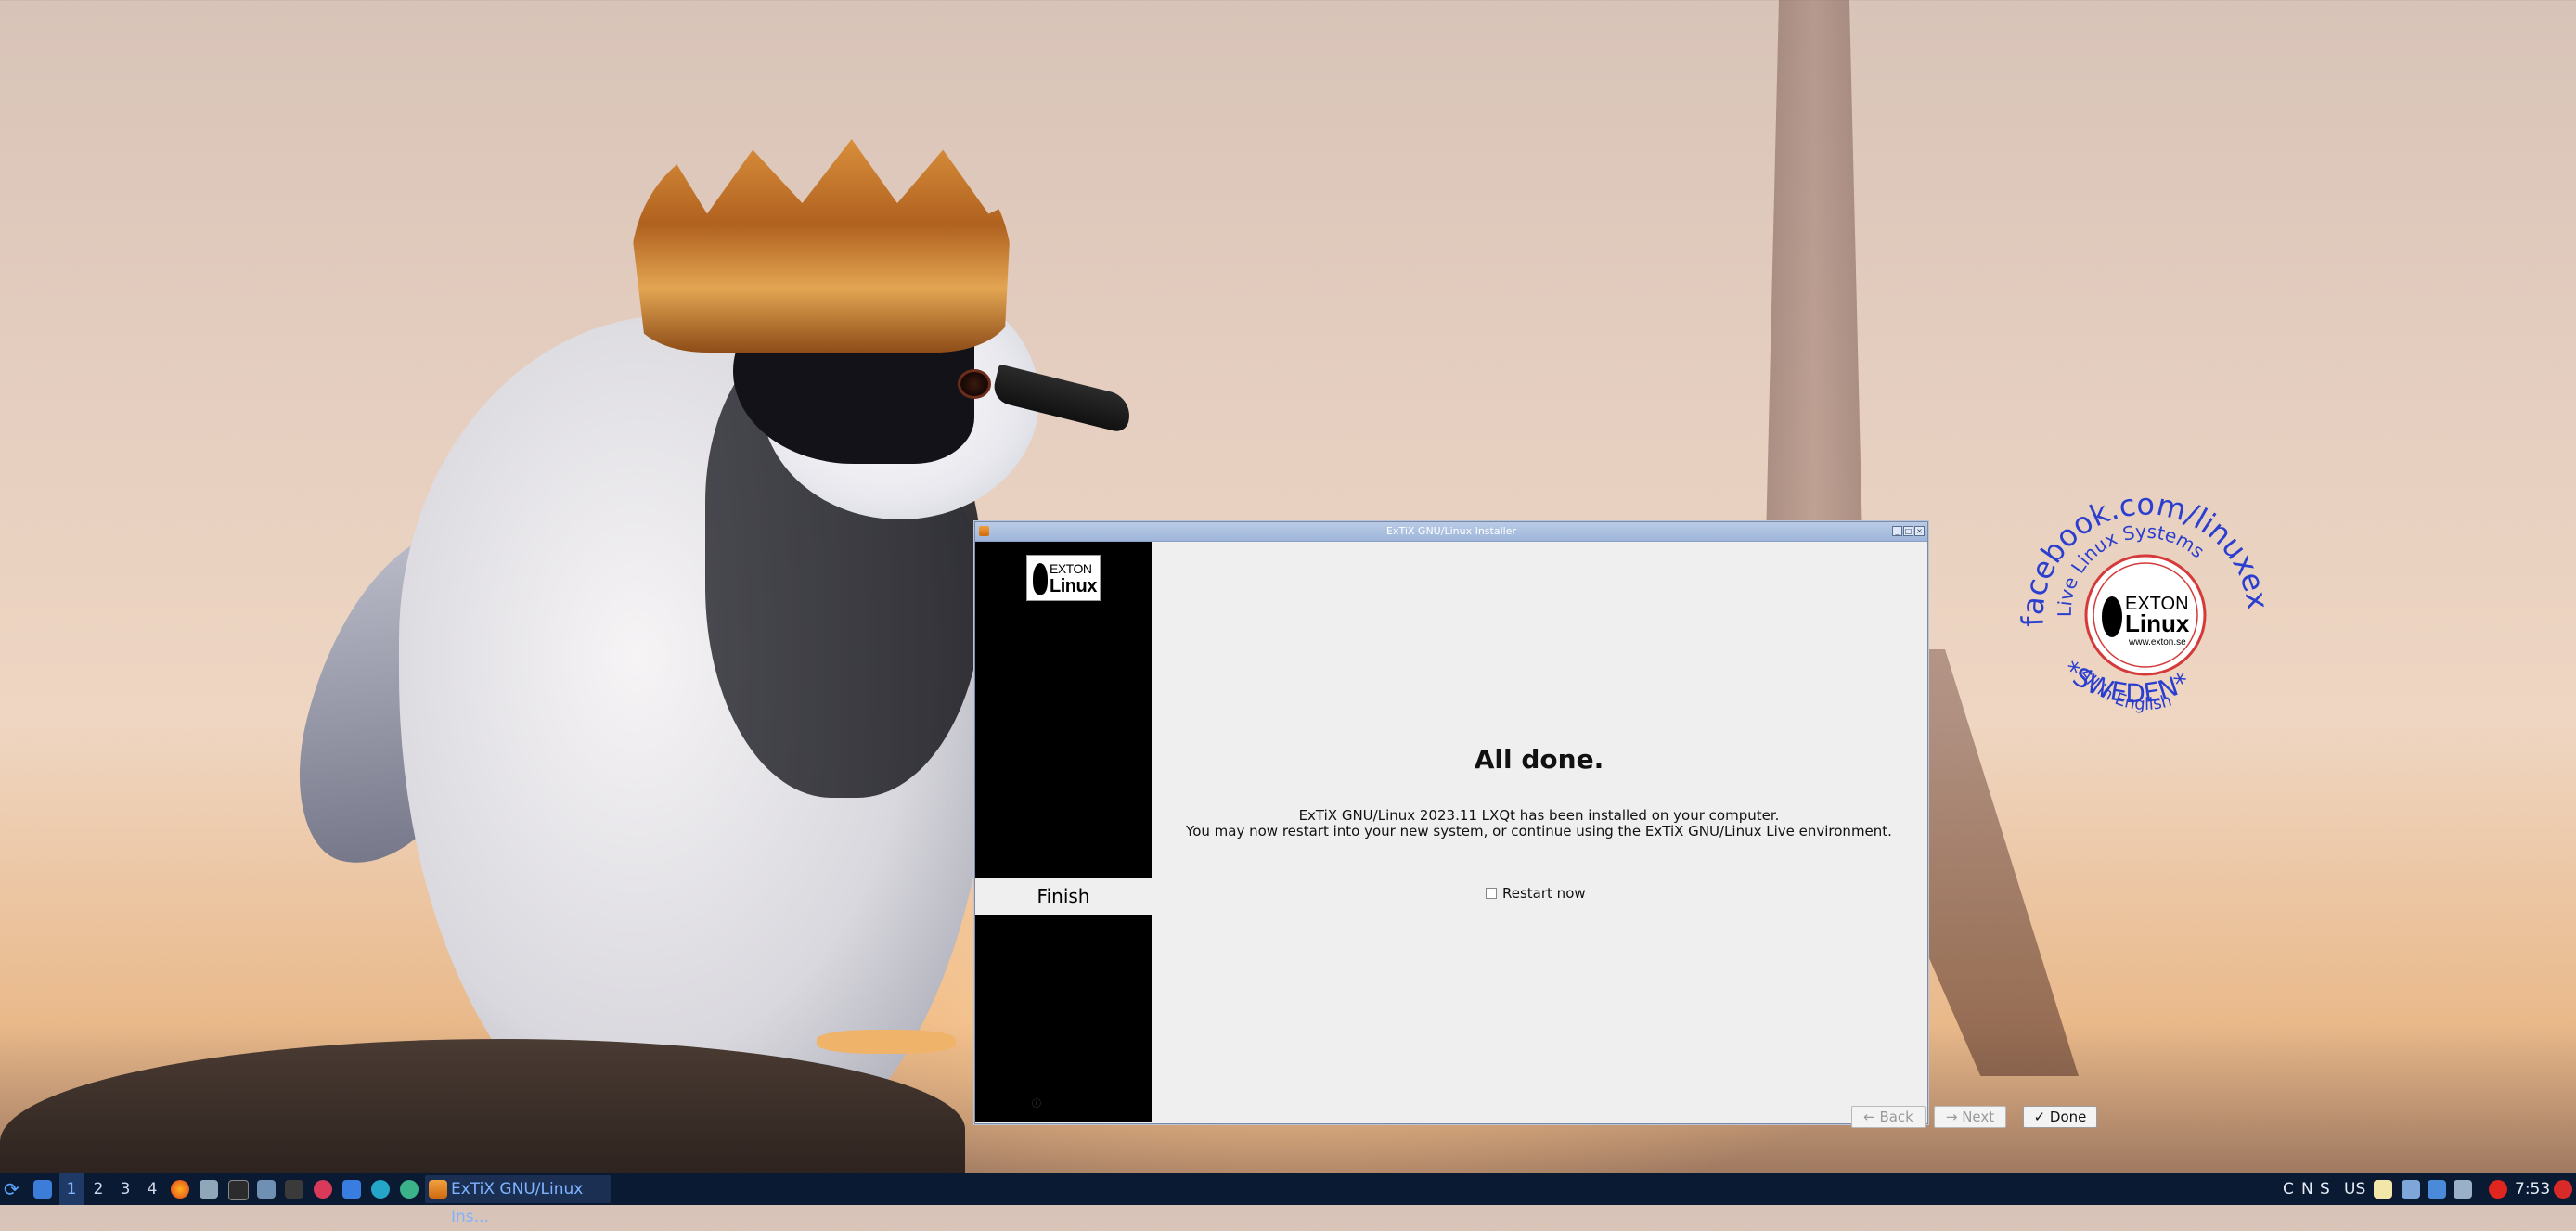  Describe the element at coordinates (2383, 1189) in the screenshot. I see `clipboard-icon` at that location.